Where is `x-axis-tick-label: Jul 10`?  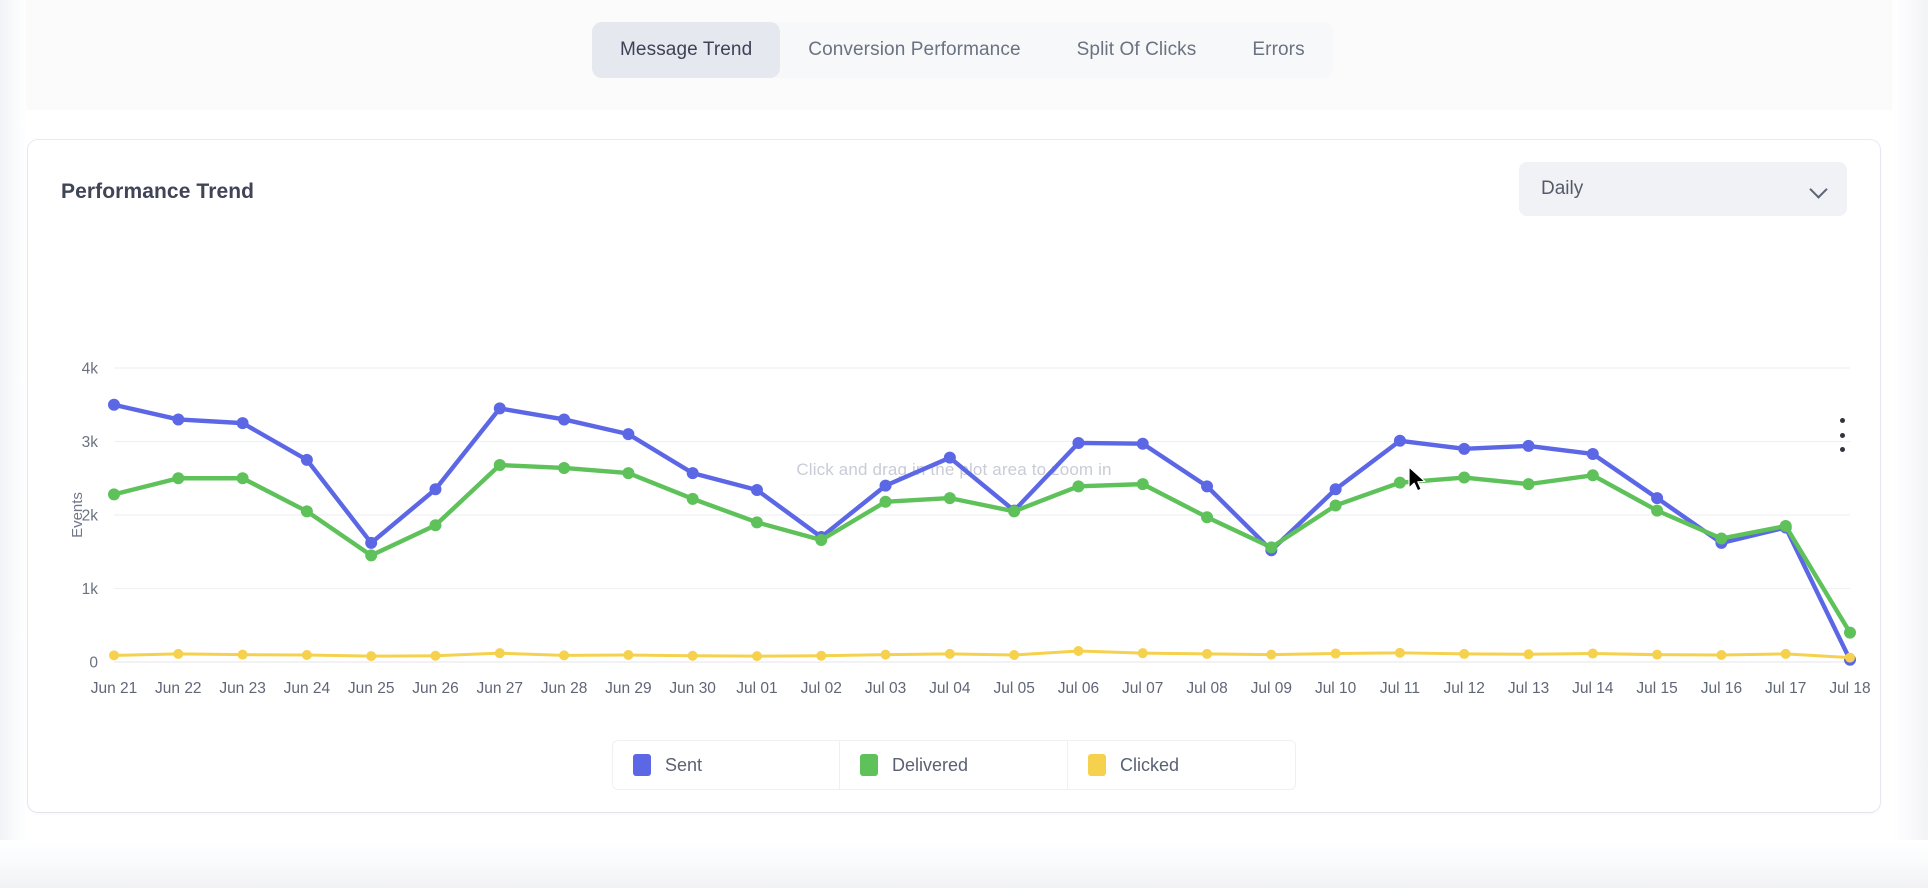
x-axis-tick-label: Jul 10 is located at coordinates (1336, 688).